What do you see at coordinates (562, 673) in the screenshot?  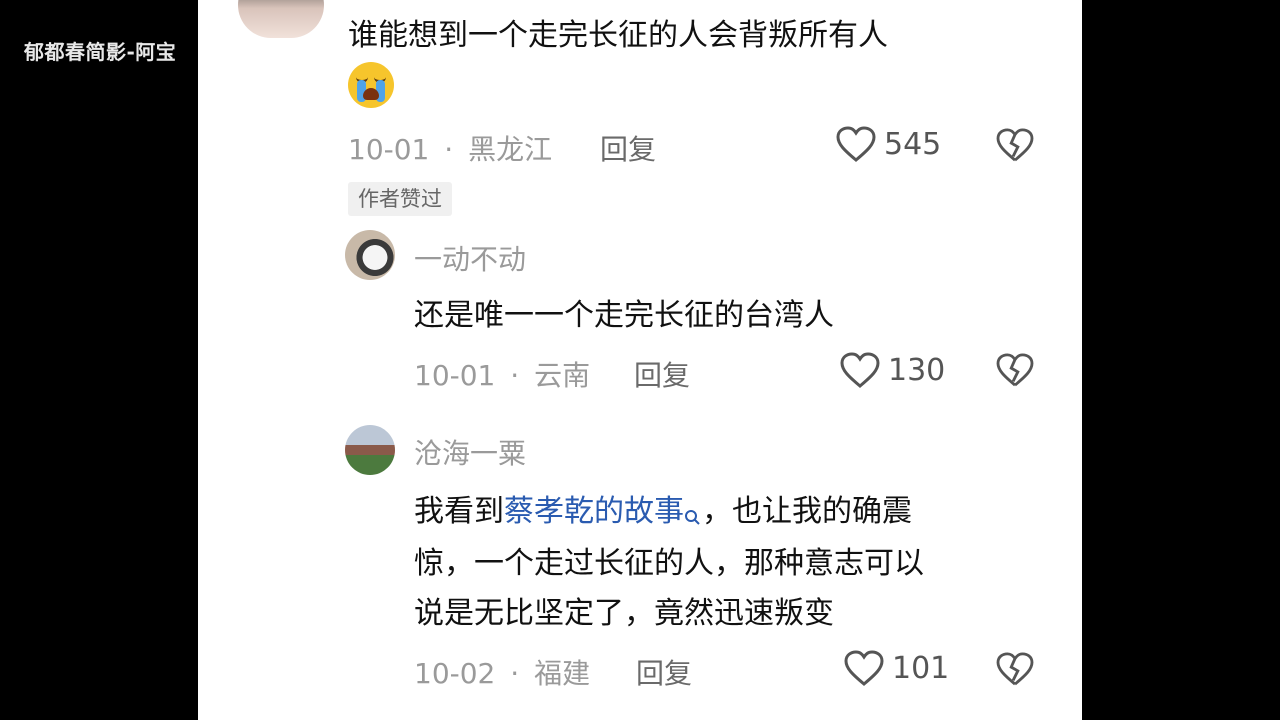 I see `comment-location: 福建` at bounding box center [562, 673].